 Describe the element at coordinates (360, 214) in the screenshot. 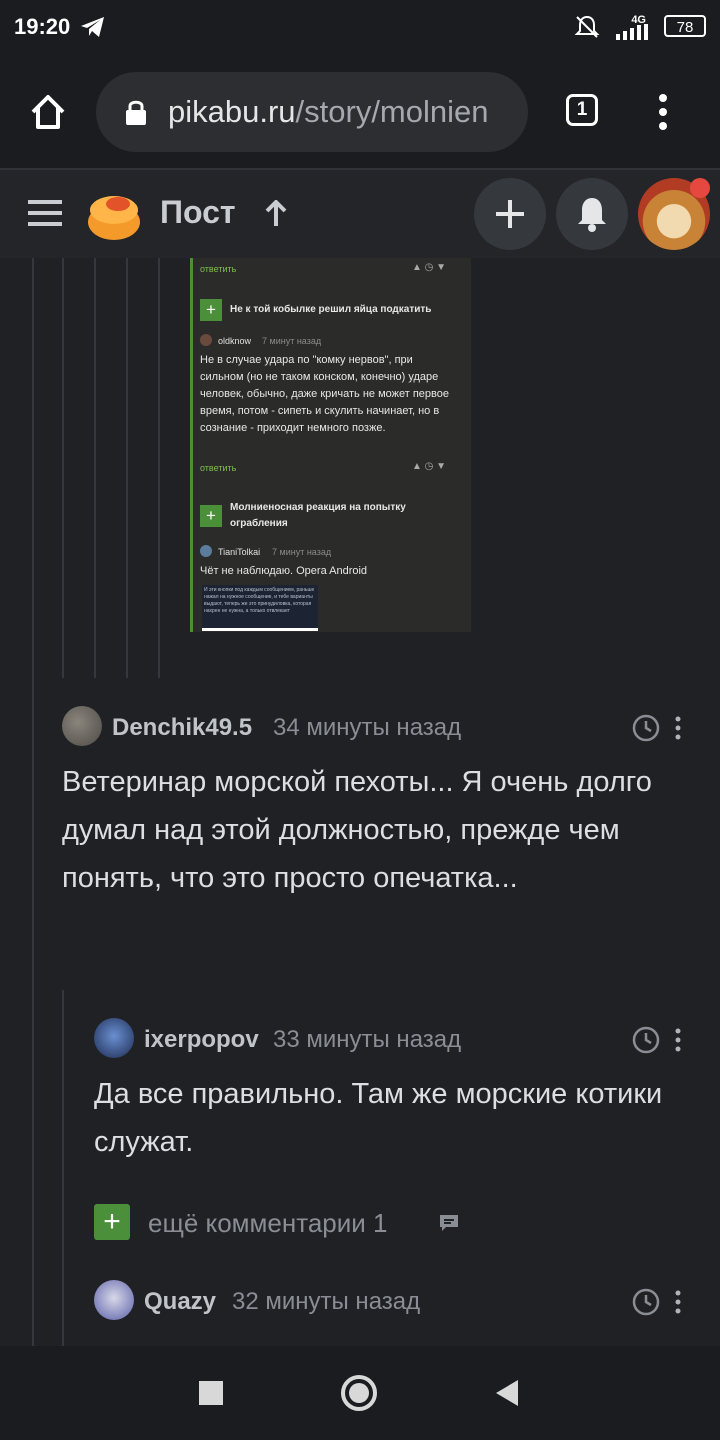

I see `site-header: Пост` at that location.